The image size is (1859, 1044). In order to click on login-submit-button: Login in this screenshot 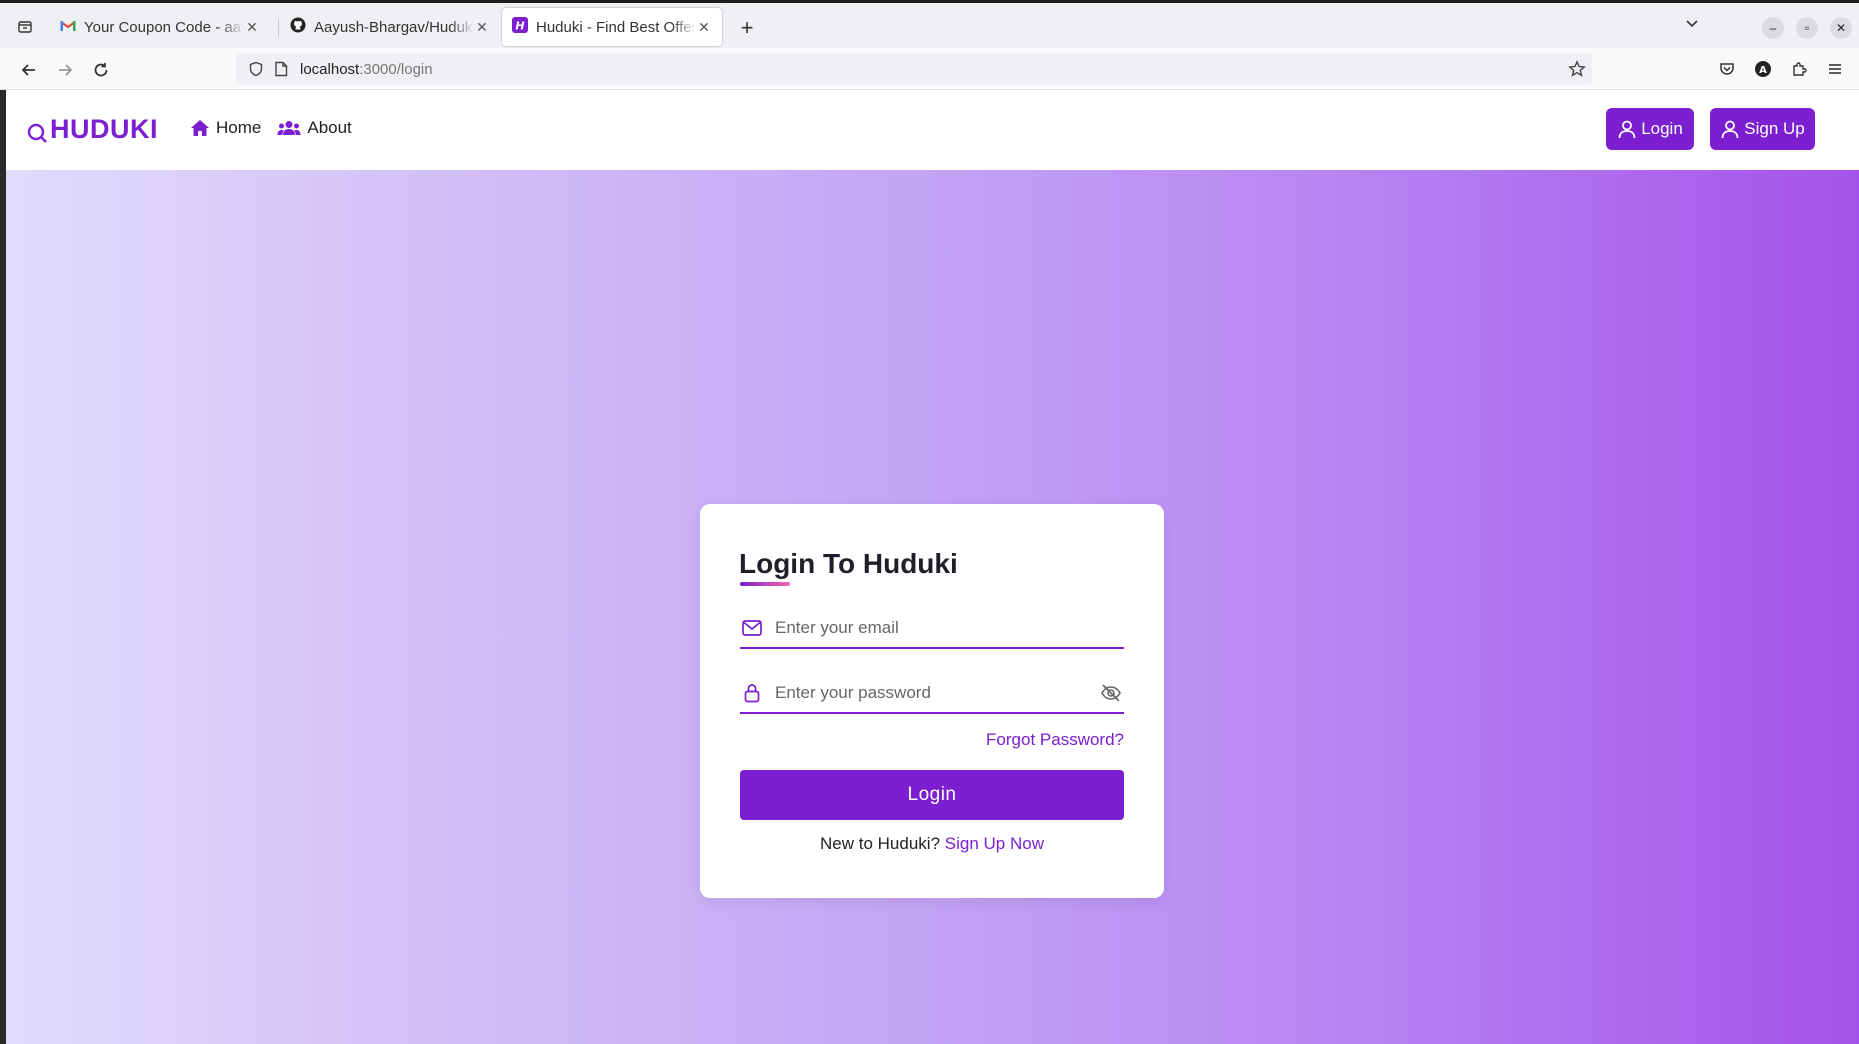, I will do `click(932, 795)`.